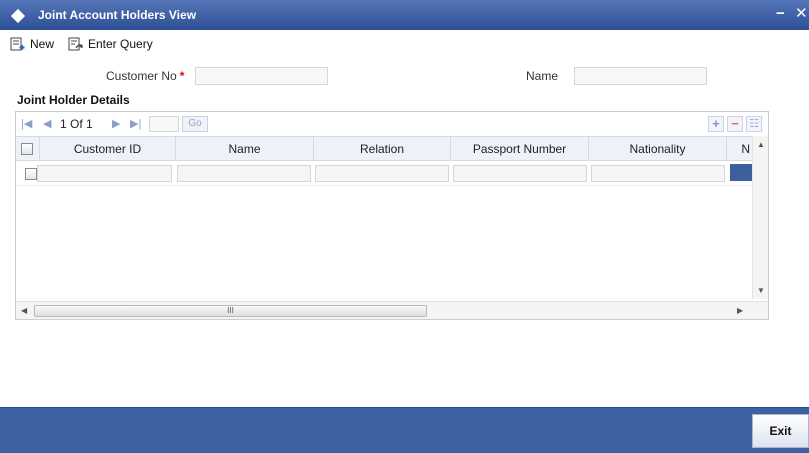  Describe the element at coordinates (135, 124) in the screenshot. I see `last-page-icon: ▶|` at that location.